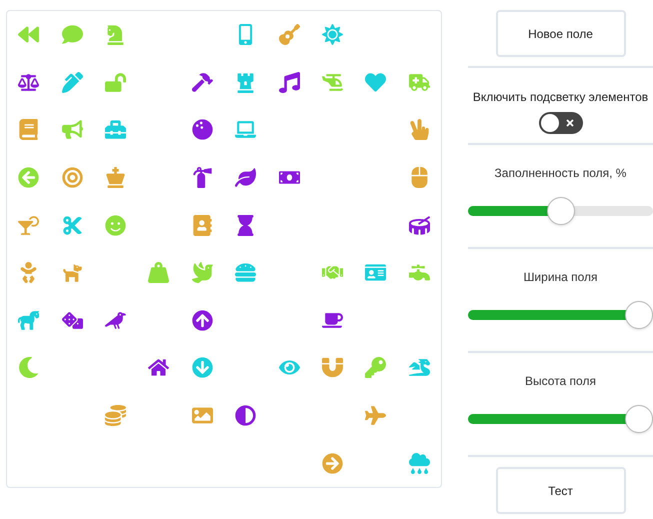 This screenshot has height=519, width=653. Describe the element at coordinates (560, 123) in the screenshot. I see `toggle-switch` at that location.